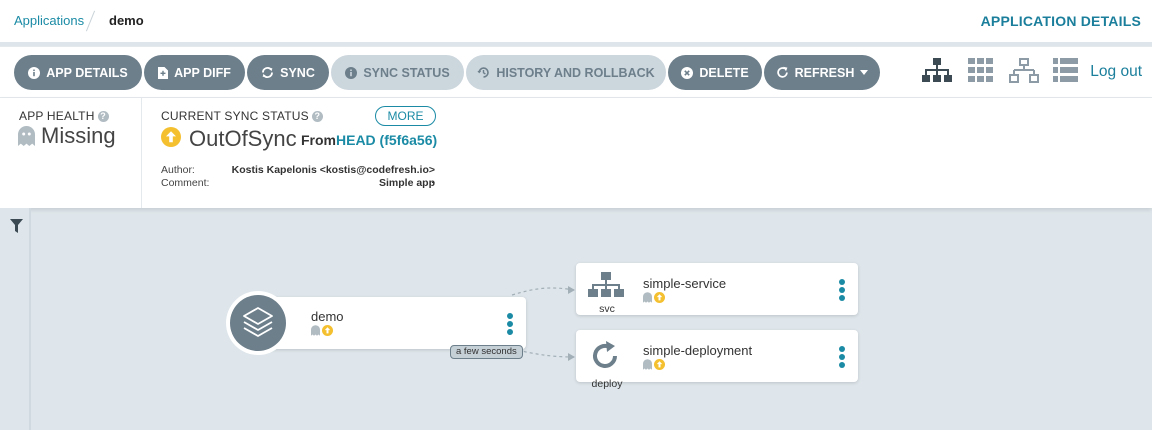 The width and height of the screenshot is (1152, 430). Describe the element at coordinates (141, 153) in the screenshot. I see `panel-divider` at that location.